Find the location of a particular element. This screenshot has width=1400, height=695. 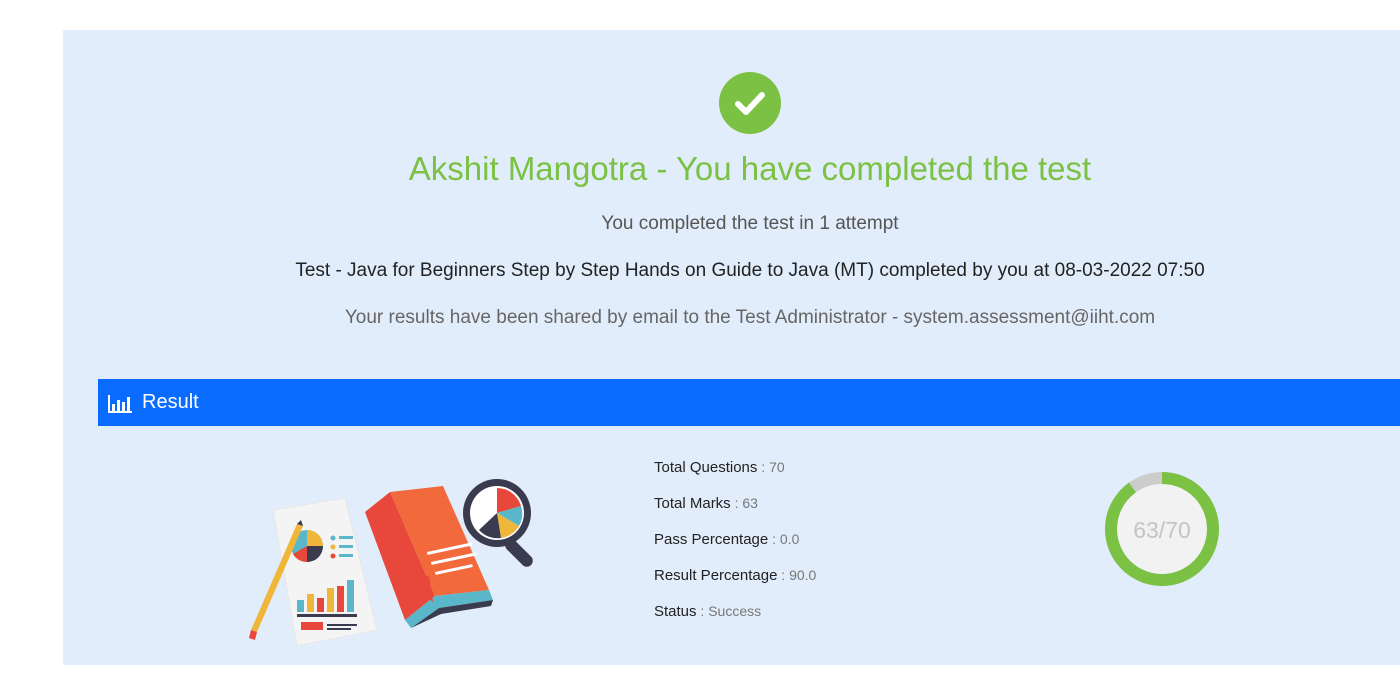

stat-total-questions: Total Questions : 70 is located at coordinates (719, 467).